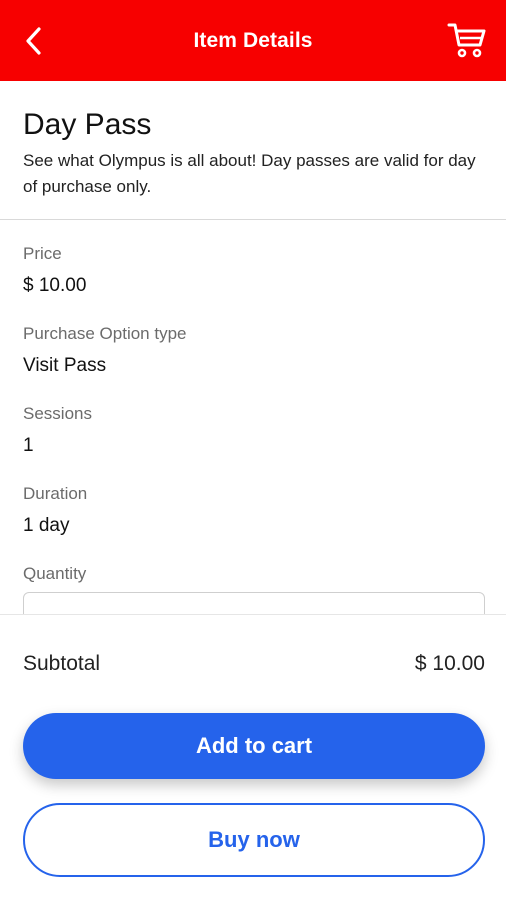 The height and width of the screenshot is (900, 506). Describe the element at coordinates (240, 610) in the screenshot. I see `quantity-input` at that location.